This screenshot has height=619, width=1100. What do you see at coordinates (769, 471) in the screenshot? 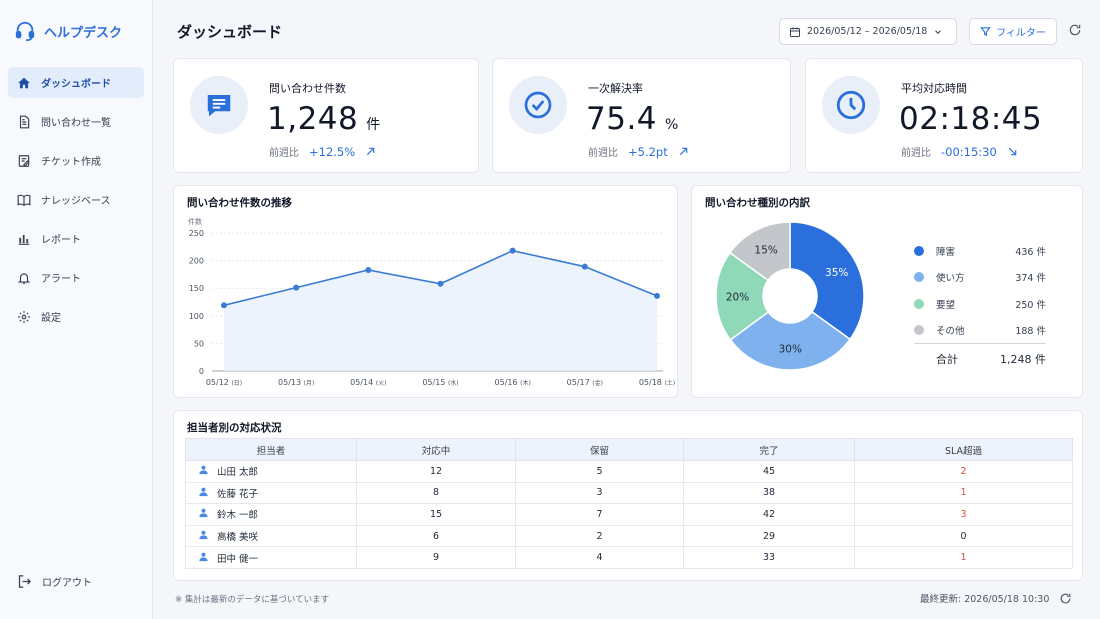
I see `completed-cell: 45` at bounding box center [769, 471].